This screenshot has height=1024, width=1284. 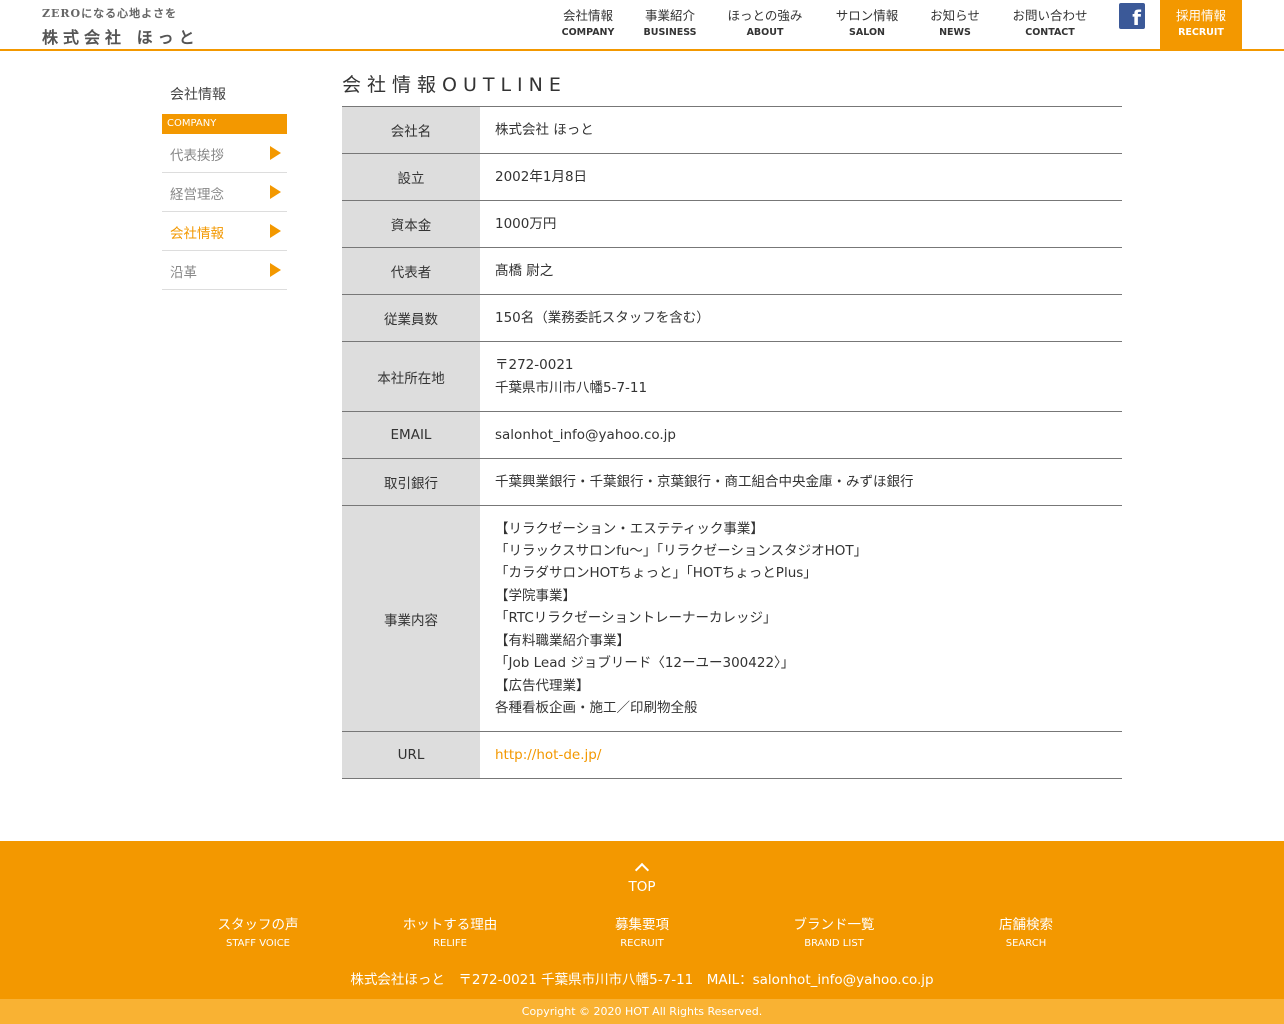 What do you see at coordinates (732, 376) in the screenshot?
I see `info-row-address: 本社所在地 〒272-0021 千葉県市川市八幡5-7-11` at bounding box center [732, 376].